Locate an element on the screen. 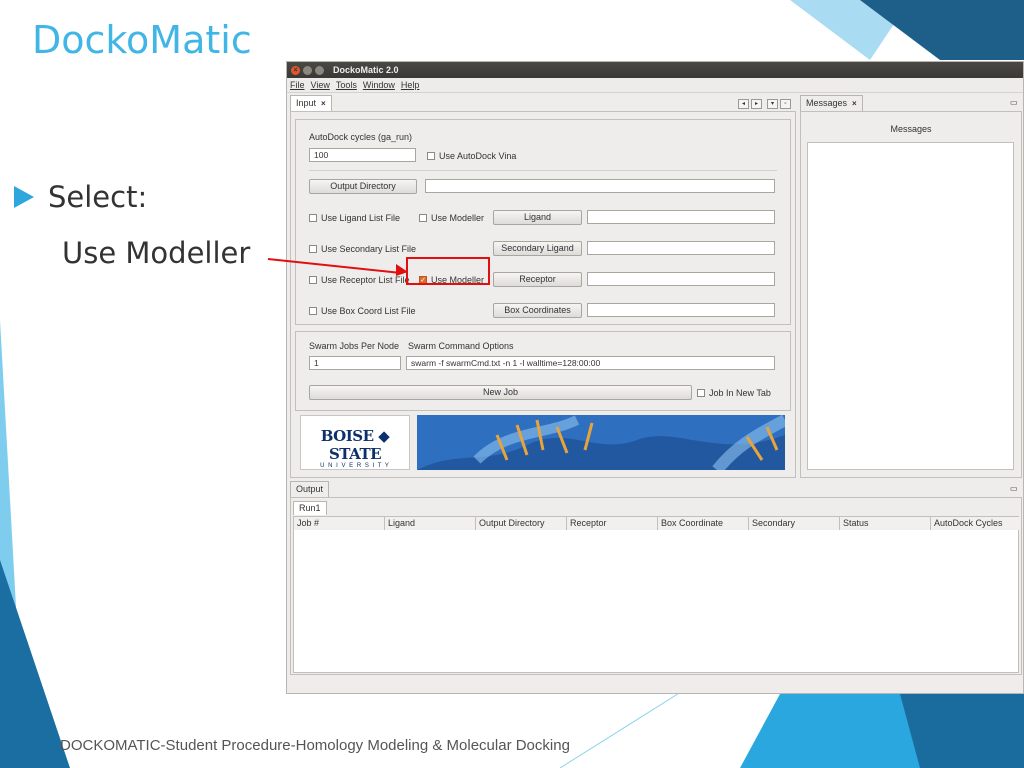 The height and width of the screenshot is (768, 1024). tab-output-label: Output is located at coordinates (310, 489).